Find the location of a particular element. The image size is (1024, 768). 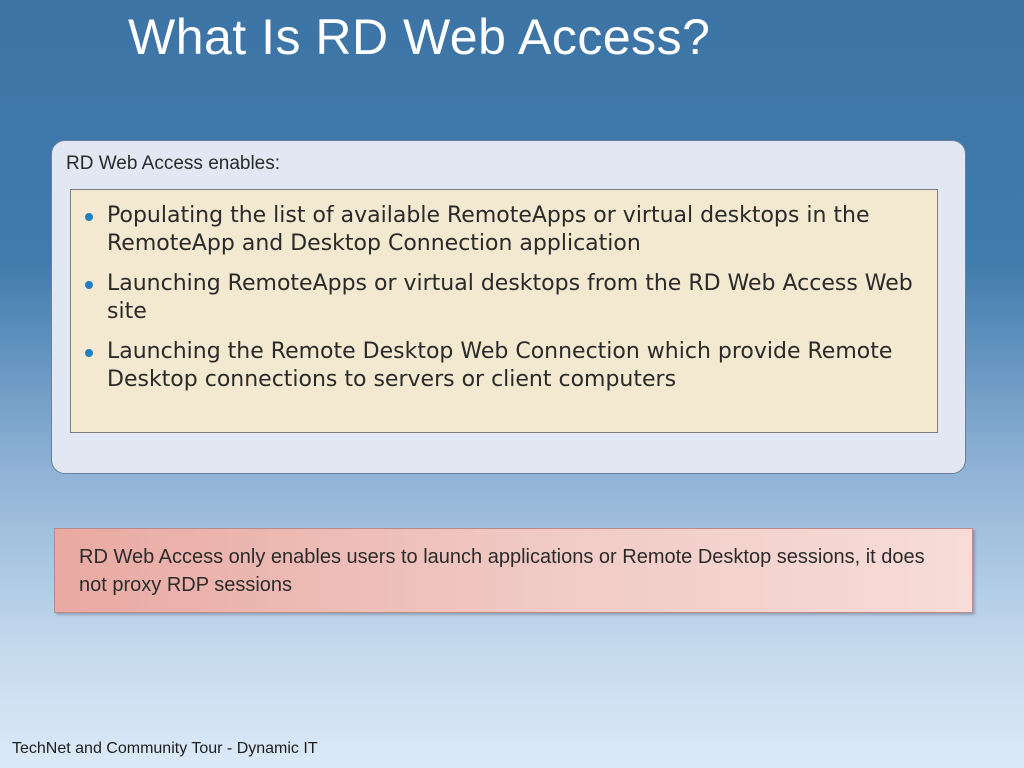

slide-footer: TechNet and Community Tour - Dynamic IT is located at coordinates (165, 748).